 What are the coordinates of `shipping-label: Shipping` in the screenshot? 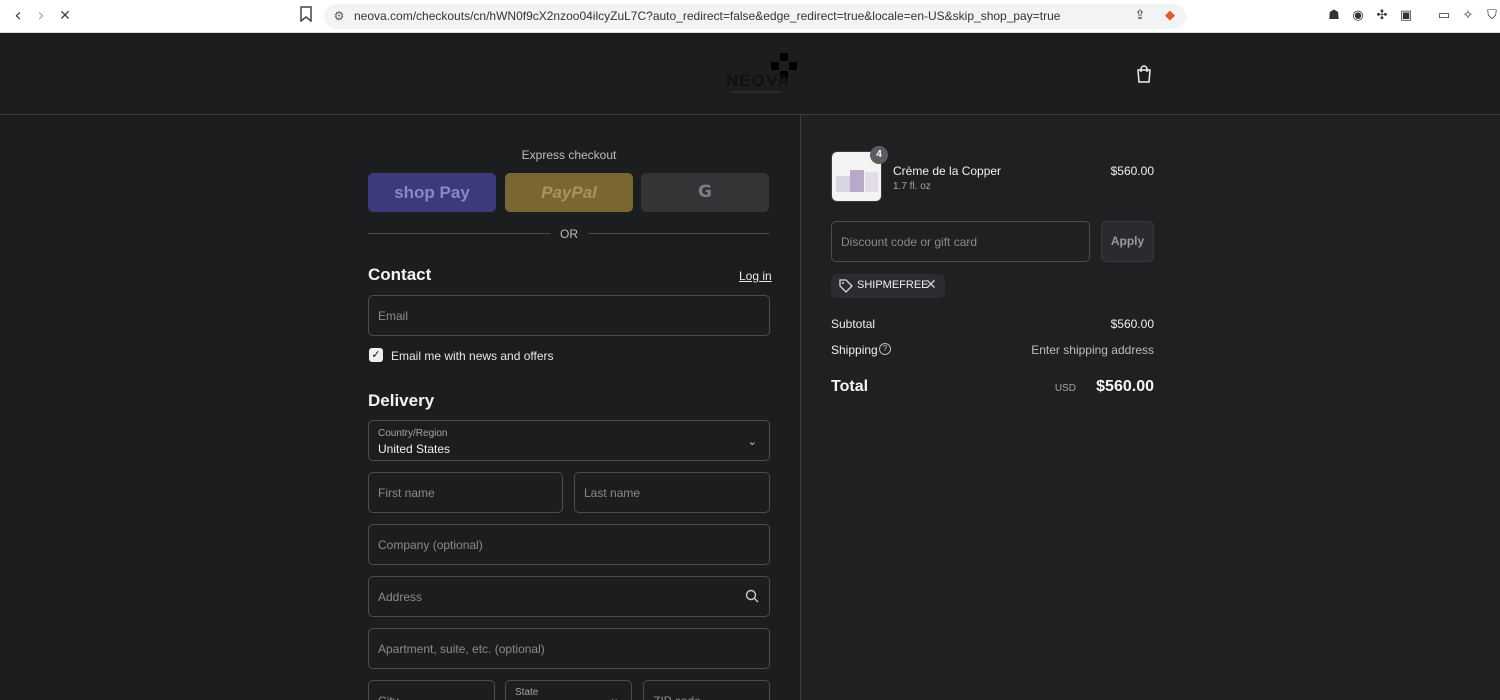 It's located at (854, 350).